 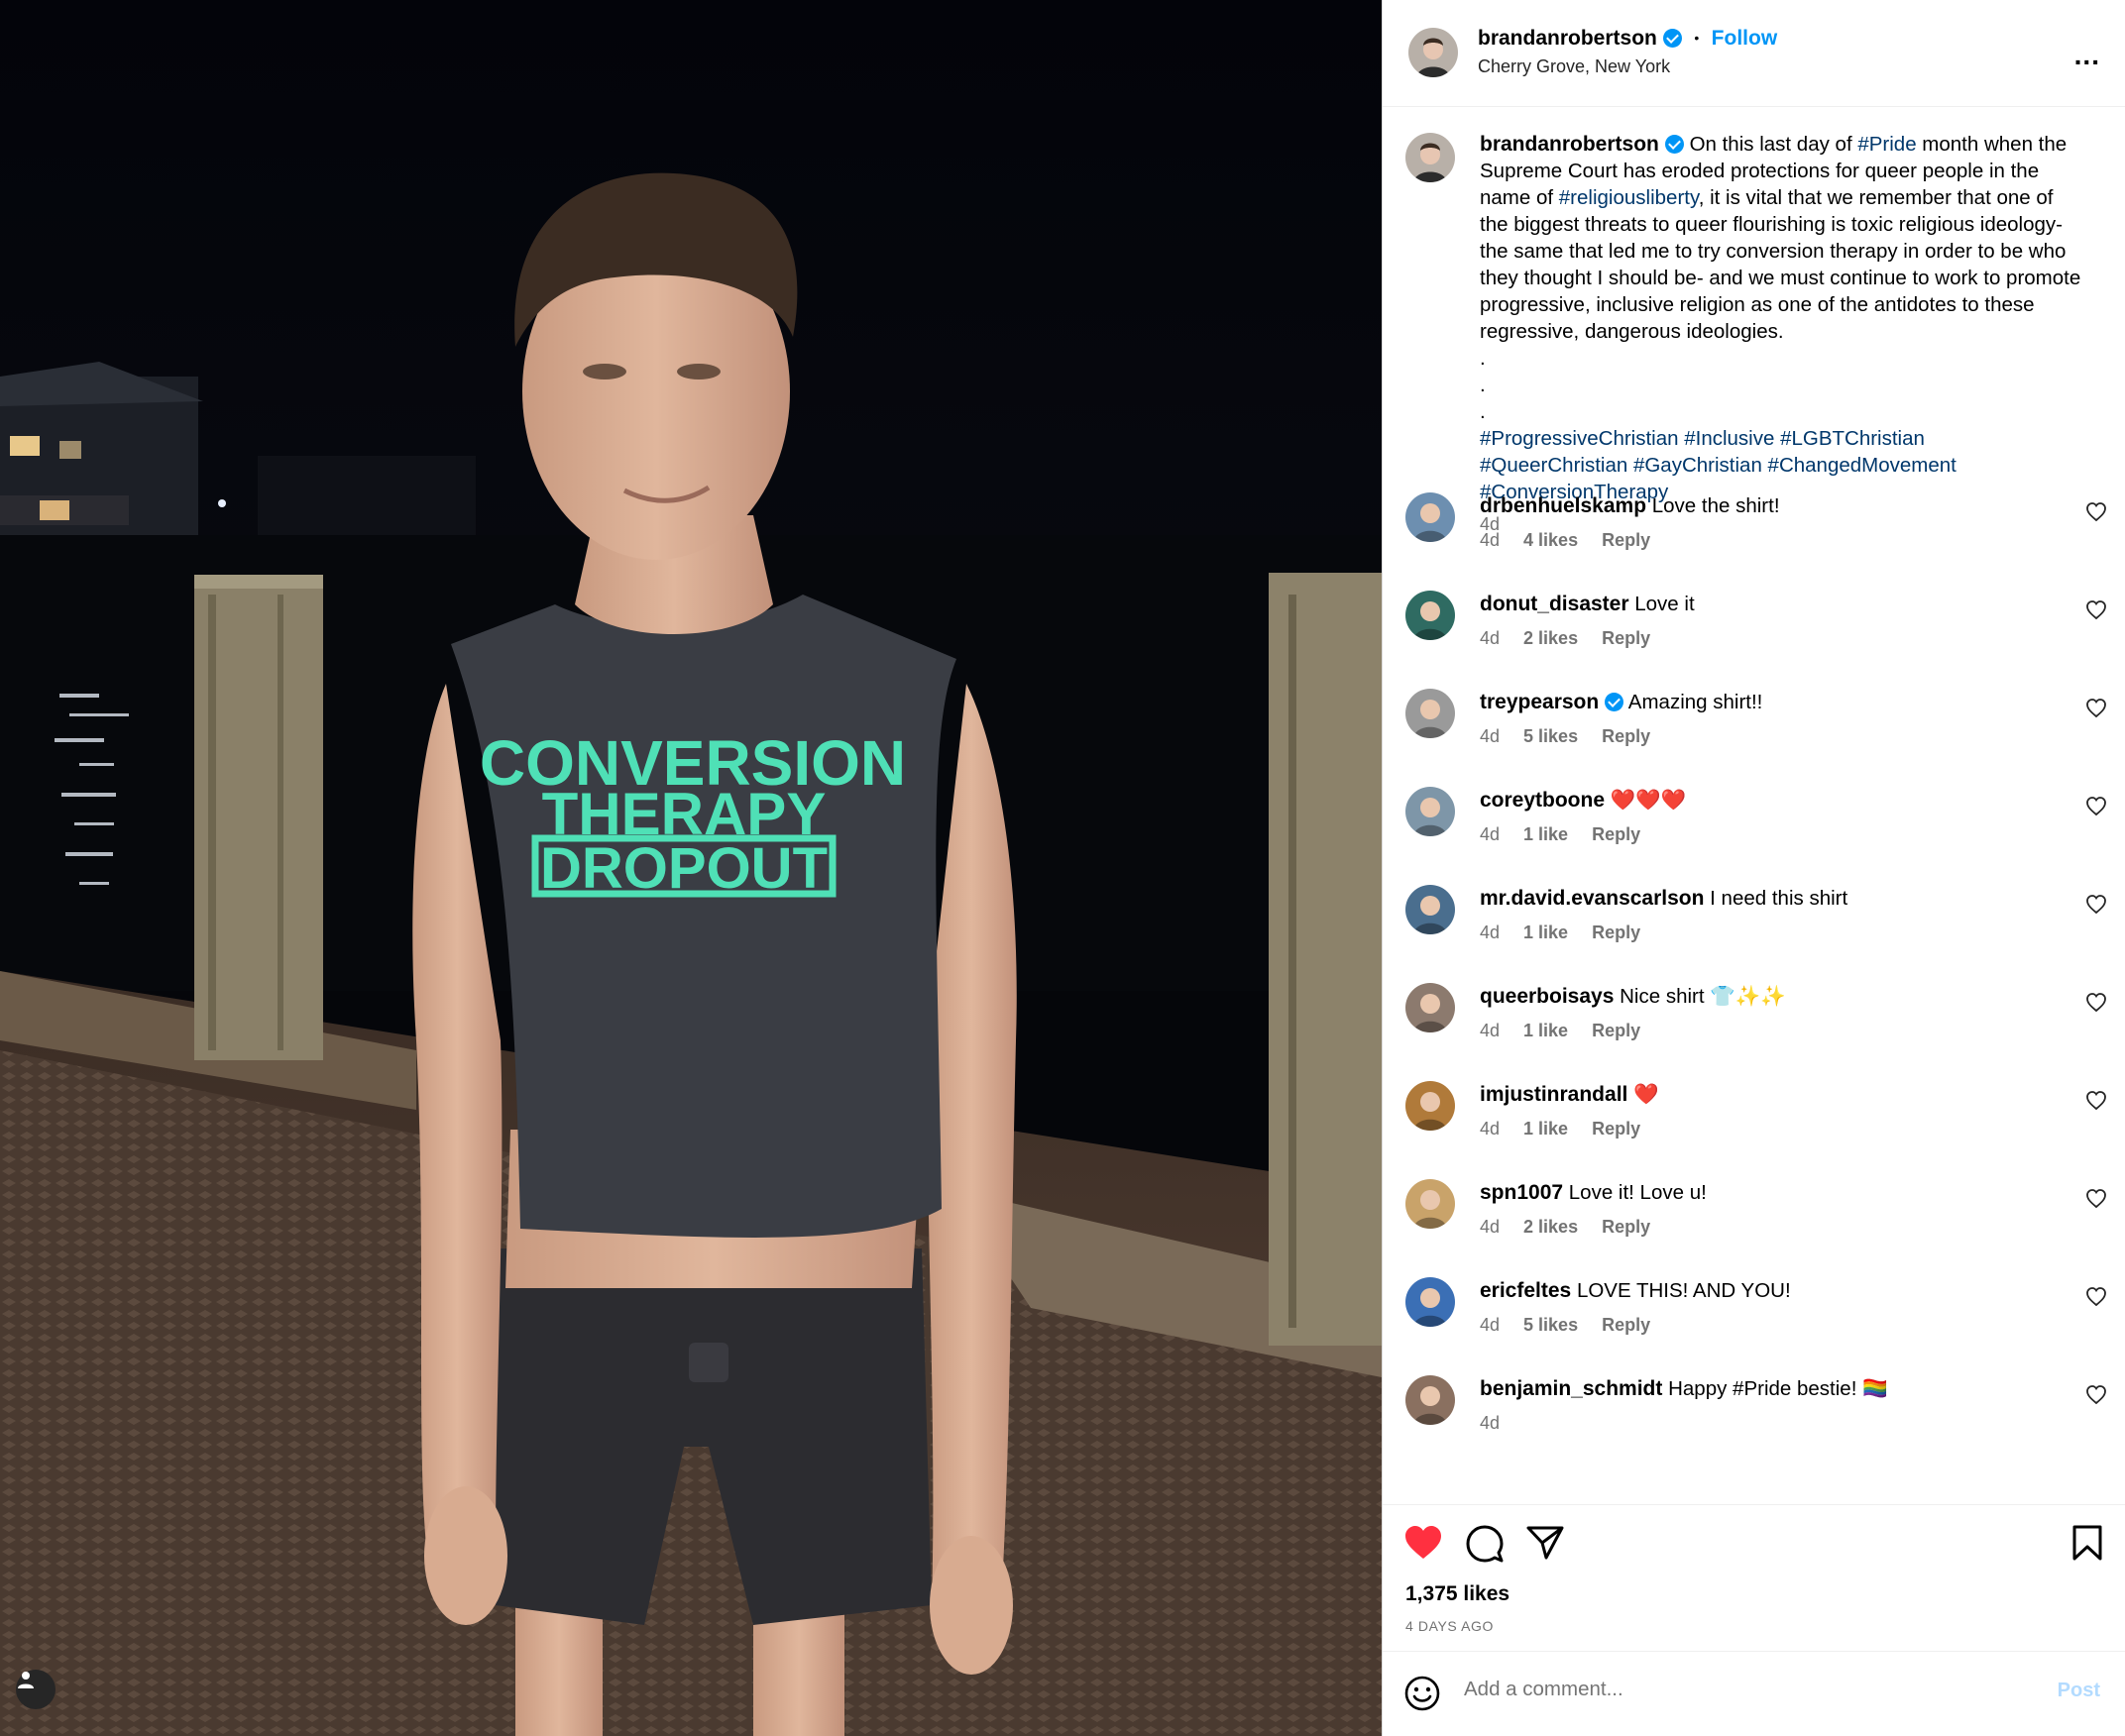 What do you see at coordinates (1545, 1543) in the screenshot?
I see `share-icon` at bounding box center [1545, 1543].